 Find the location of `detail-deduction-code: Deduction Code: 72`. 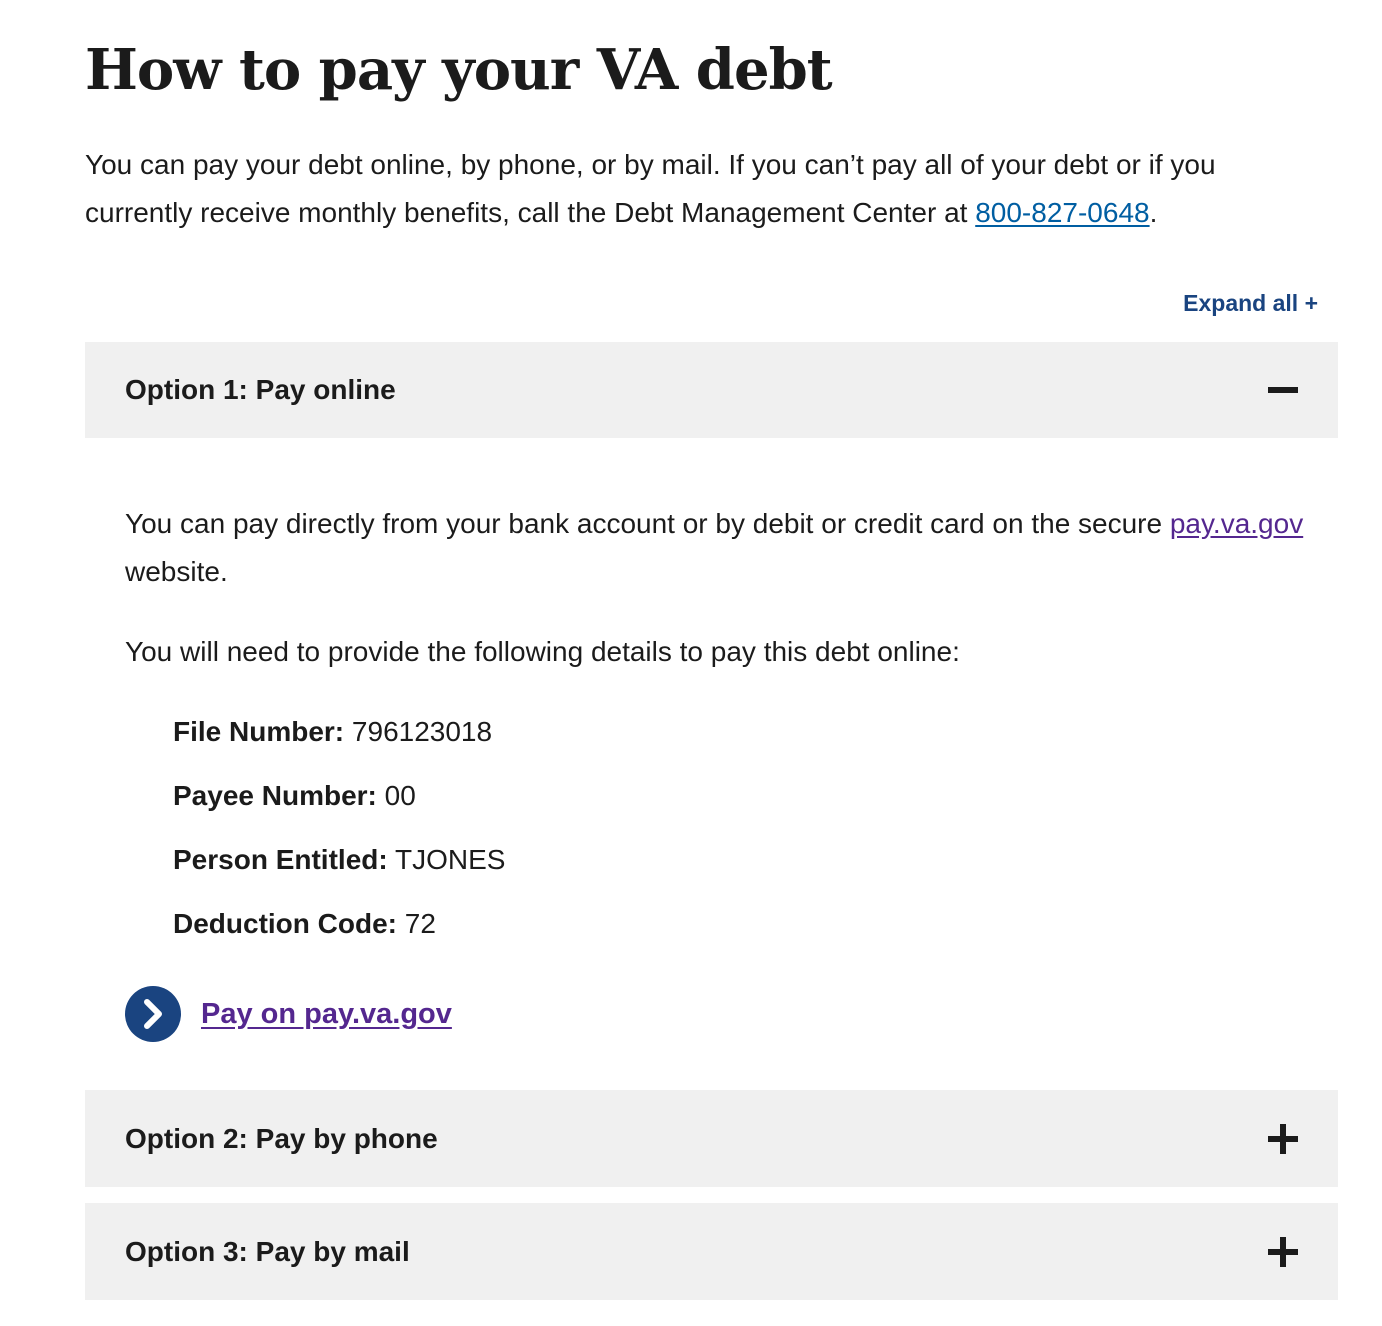

detail-deduction-code: Deduction Code: 72 is located at coordinates (304, 924).